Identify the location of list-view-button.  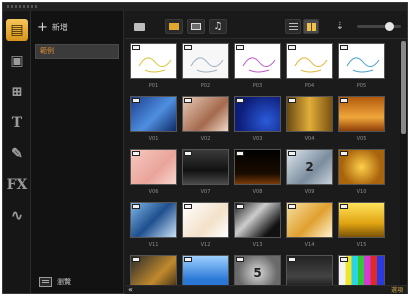
(293, 26).